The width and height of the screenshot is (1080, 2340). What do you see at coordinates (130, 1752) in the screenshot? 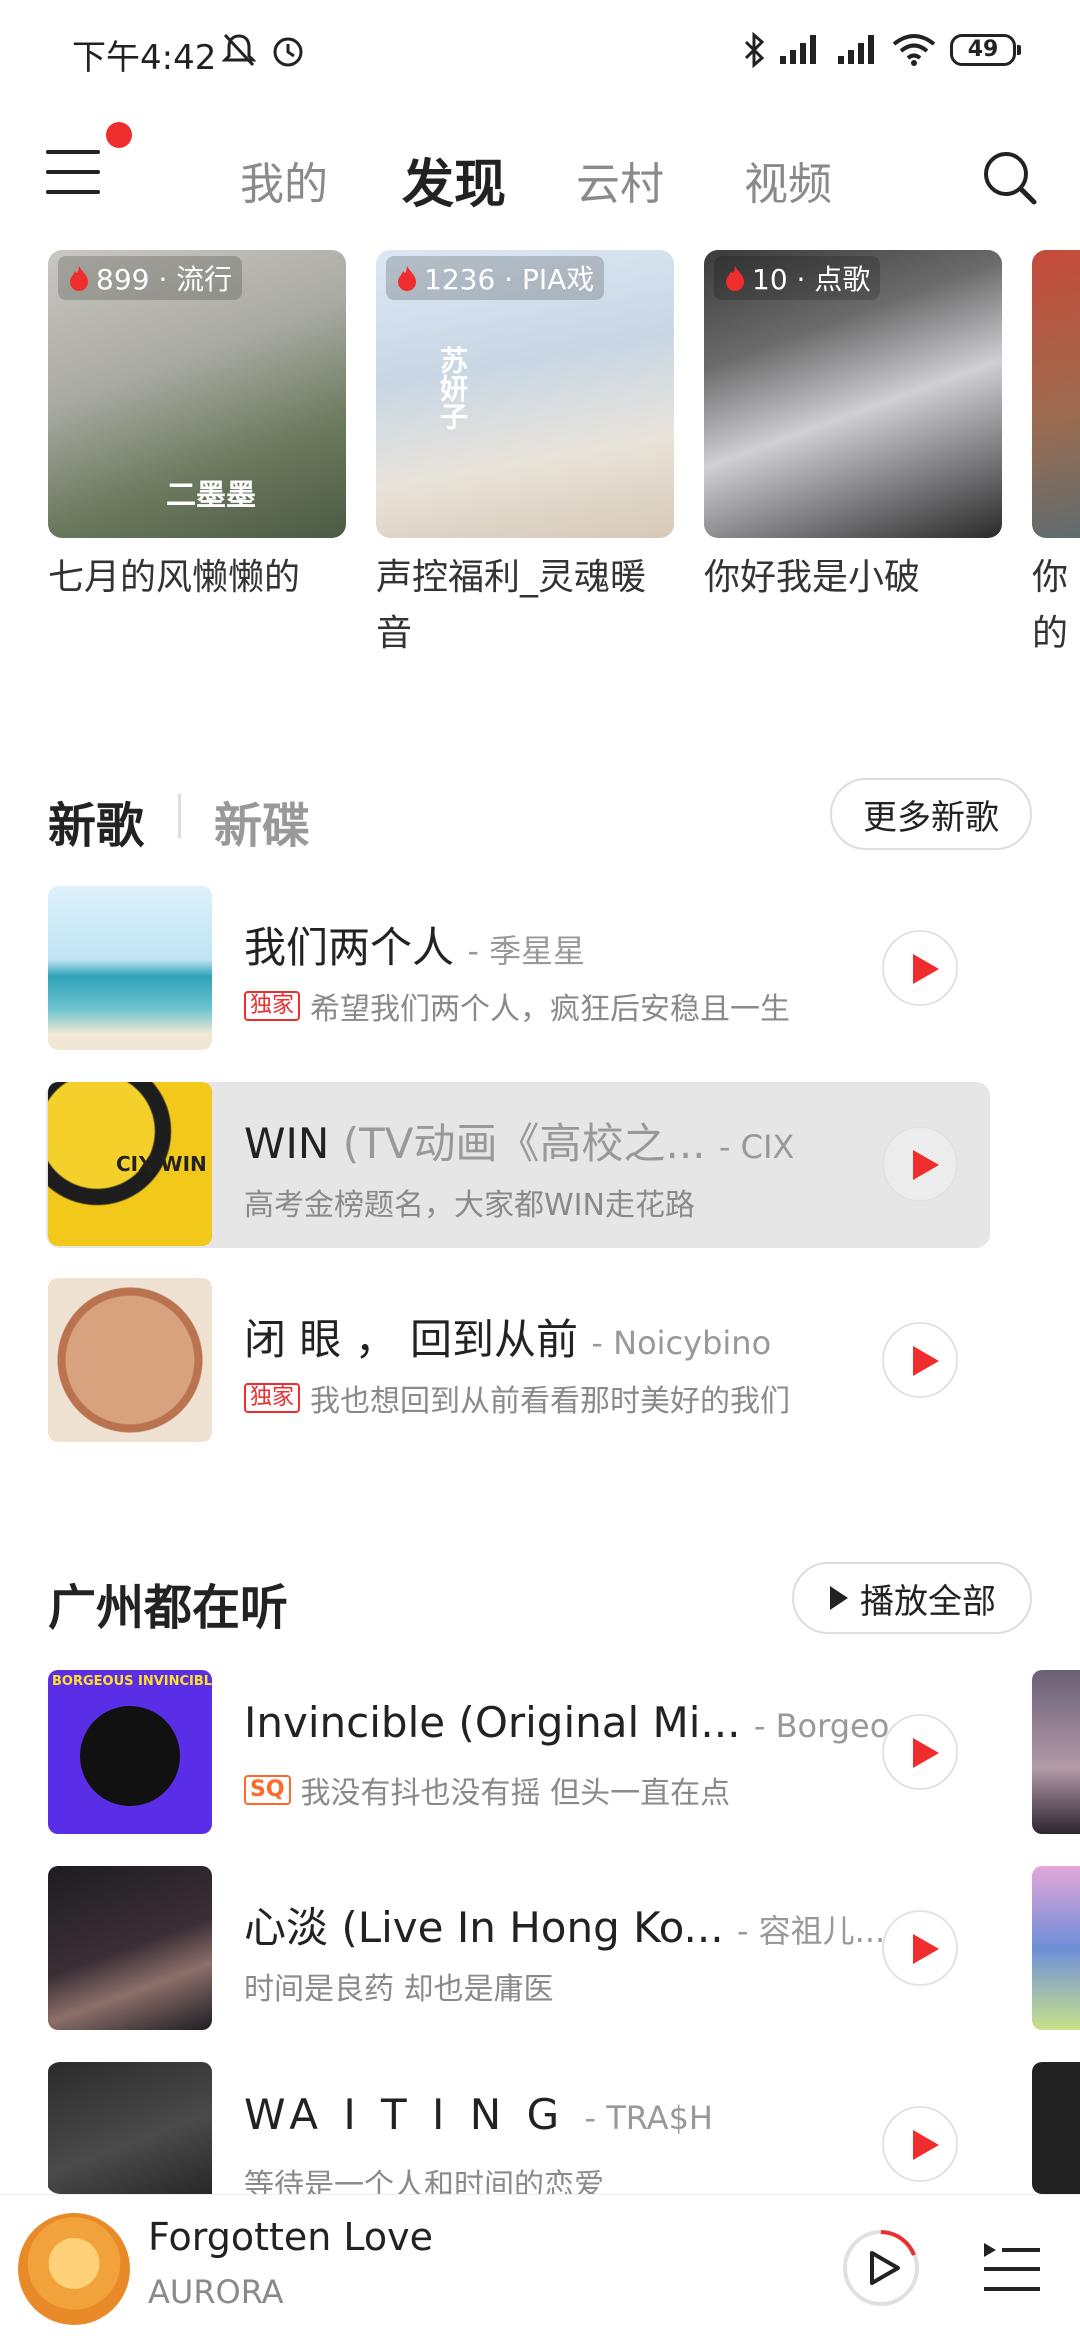
I see `song-cover: BORGEOUS INVINCIBLE` at bounding box center [130, 1752].